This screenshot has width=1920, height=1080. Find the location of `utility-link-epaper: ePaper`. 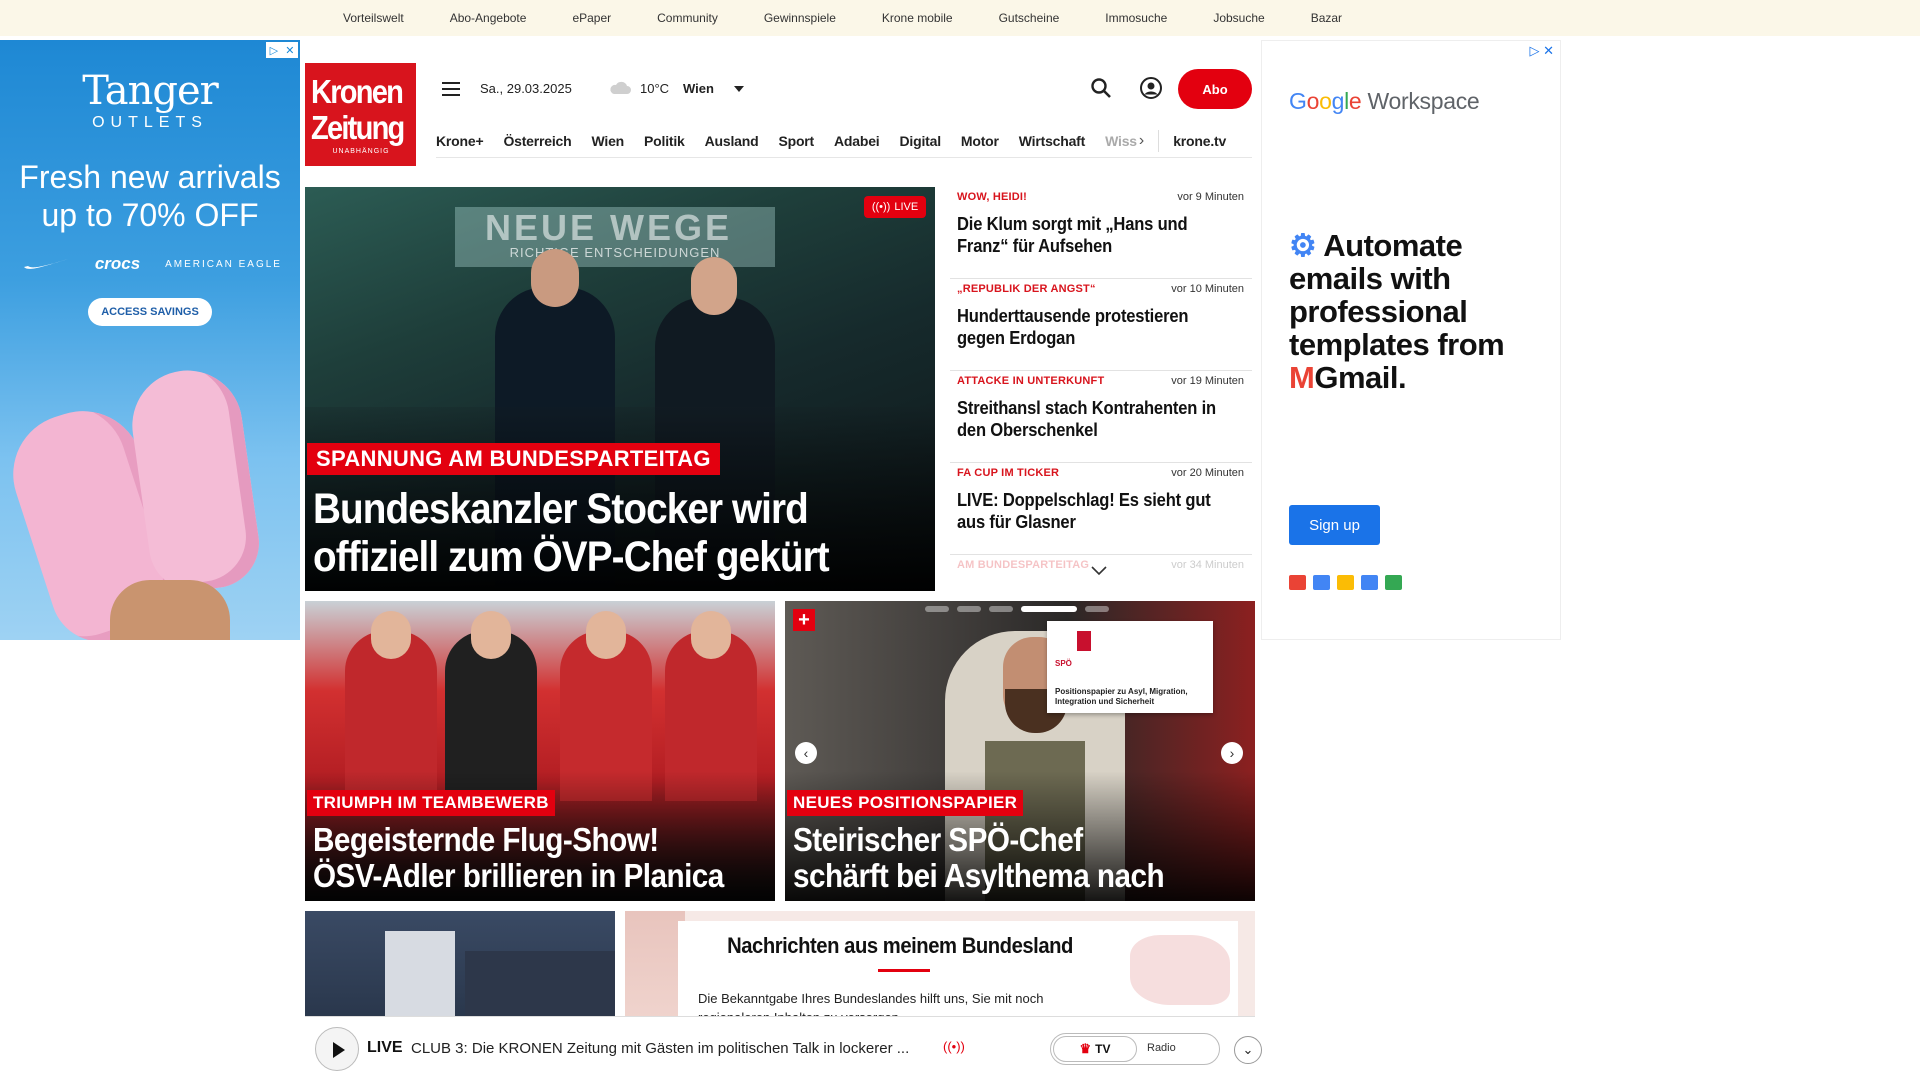

utility-link-epaper: ePaper is located at coordinates (591, 18).